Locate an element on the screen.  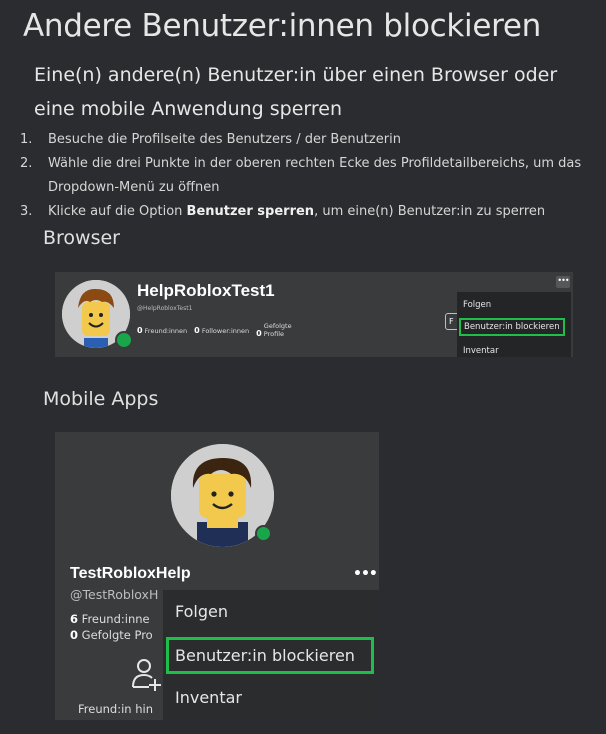
step-number: 3. is located at coordinates (26, 211).